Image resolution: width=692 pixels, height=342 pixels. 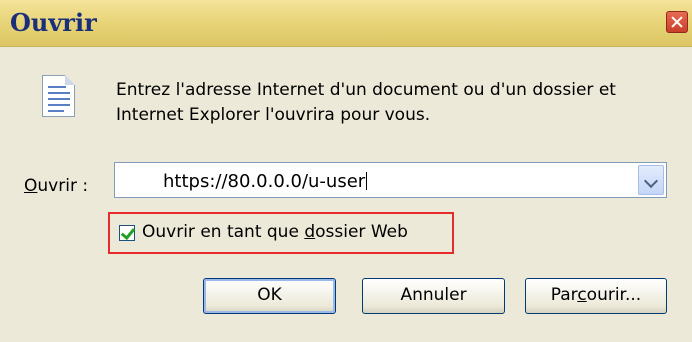 What do you see at coordinates (63, 186) in the screenshot?
I see `open-label-text: uvrir :` at bounding box center [63, 186].